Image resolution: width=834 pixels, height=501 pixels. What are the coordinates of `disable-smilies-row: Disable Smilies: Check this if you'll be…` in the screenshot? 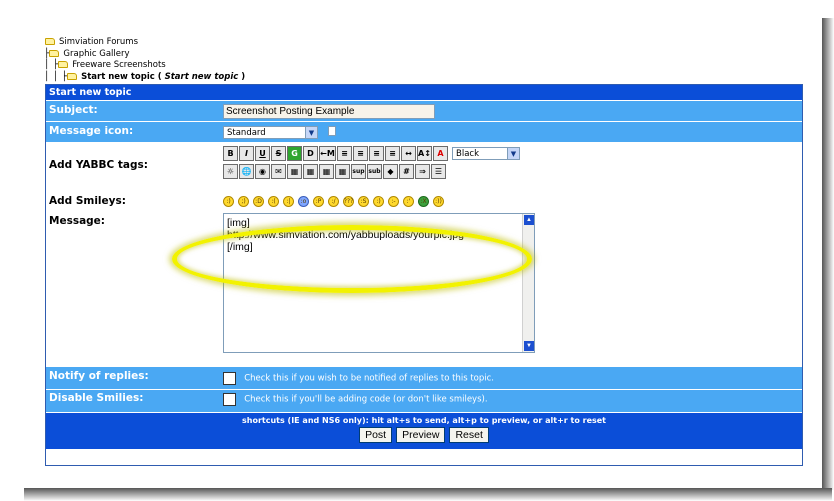 It's located at (424, 400).